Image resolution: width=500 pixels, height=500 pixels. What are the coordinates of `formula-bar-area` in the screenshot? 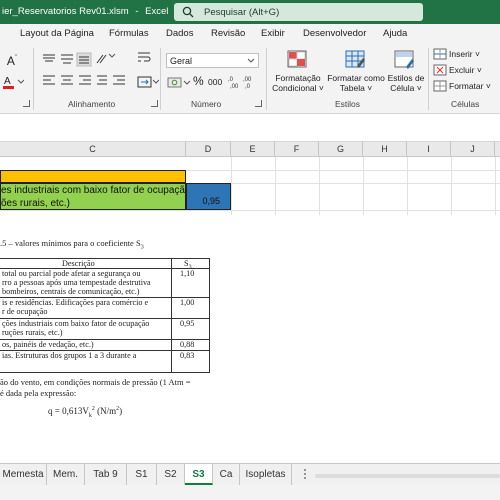 It's located at (250, 128).